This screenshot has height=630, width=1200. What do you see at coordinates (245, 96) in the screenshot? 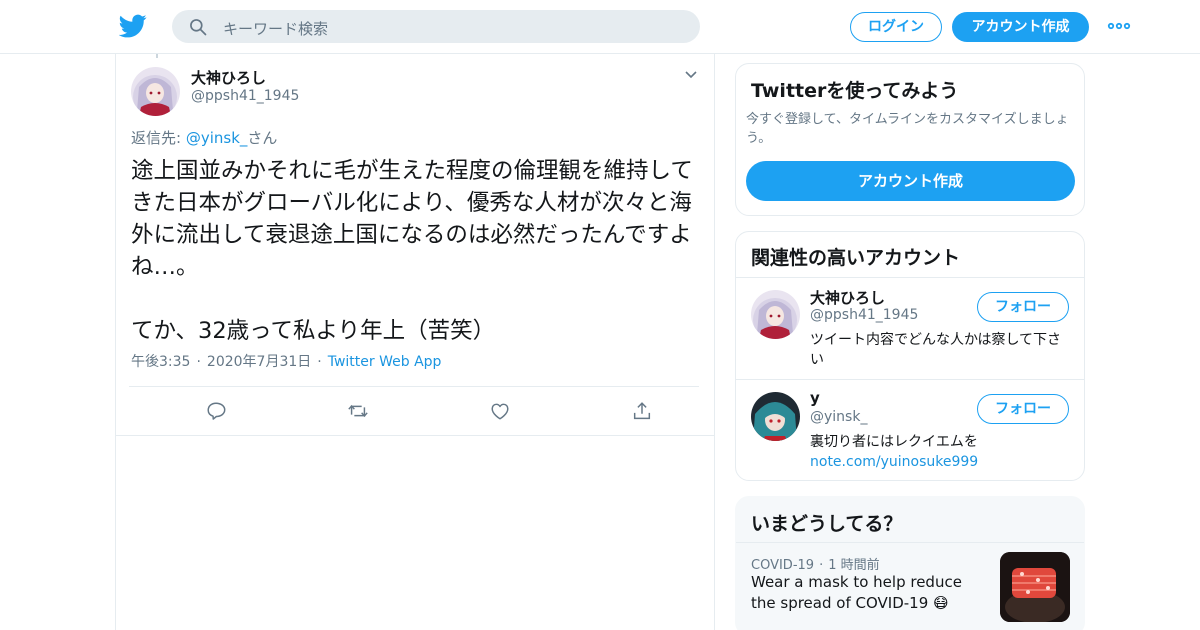
I see `tweet-author-handle: @ppsh41_1945` at bounding box center [245, 96].